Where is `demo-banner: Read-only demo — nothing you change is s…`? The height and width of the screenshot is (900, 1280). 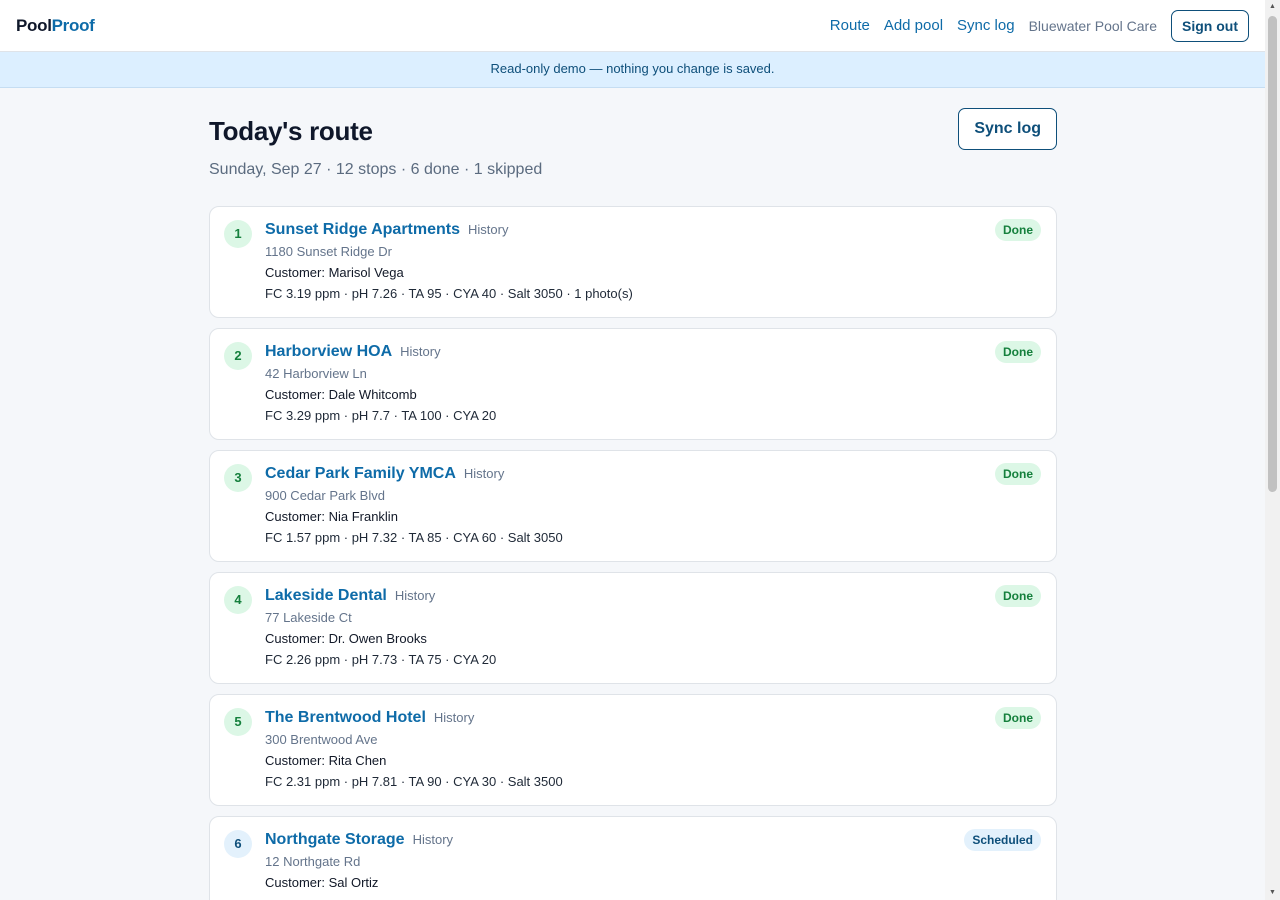
demo-banner: Read-only demo — nothing you change is s… is located at coordinates (632, 70).